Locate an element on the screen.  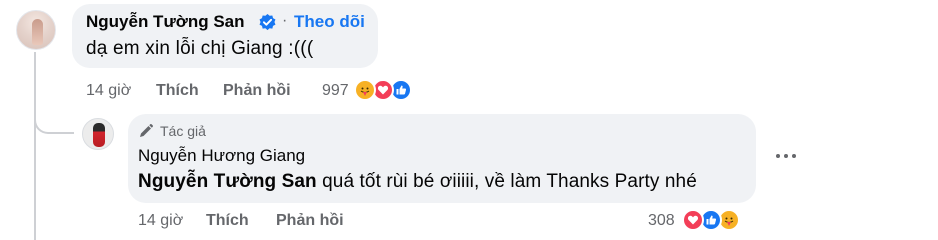
reply-connector is located at coordinates (54, 126).